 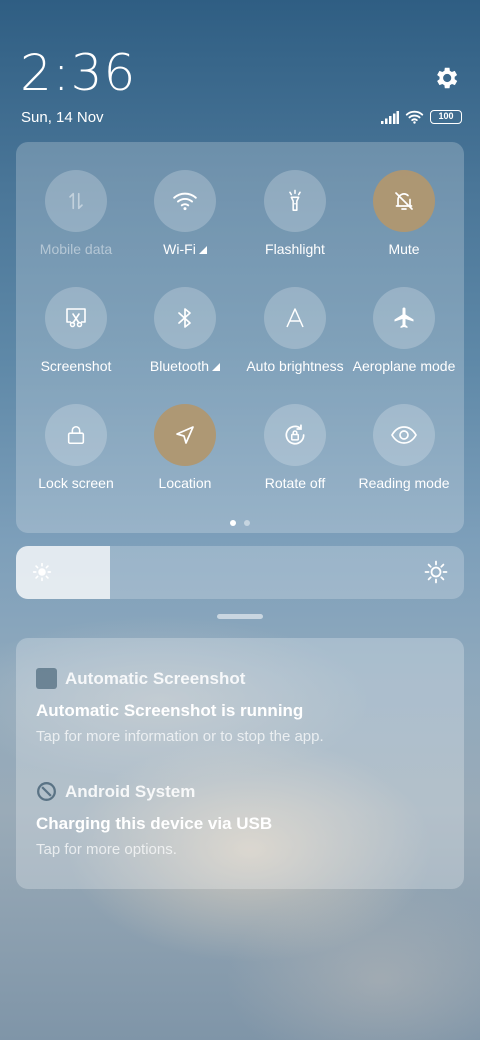 What do you see at coordinates (446, 78) in the screenshot?
I see `gear-icon` at bounding box center [446, 78].